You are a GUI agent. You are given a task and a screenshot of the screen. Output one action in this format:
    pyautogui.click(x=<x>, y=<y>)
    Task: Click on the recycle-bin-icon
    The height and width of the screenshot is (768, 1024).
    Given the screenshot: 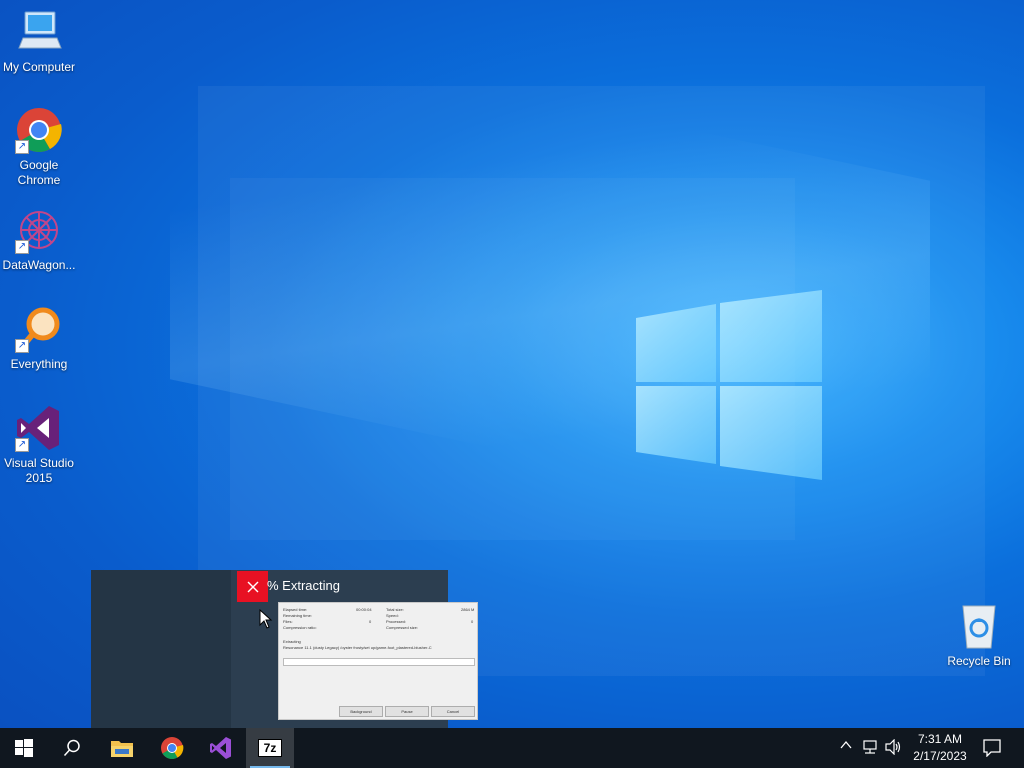 What is the action you would take?
    pyautogui.click(x=979, y=626)
    